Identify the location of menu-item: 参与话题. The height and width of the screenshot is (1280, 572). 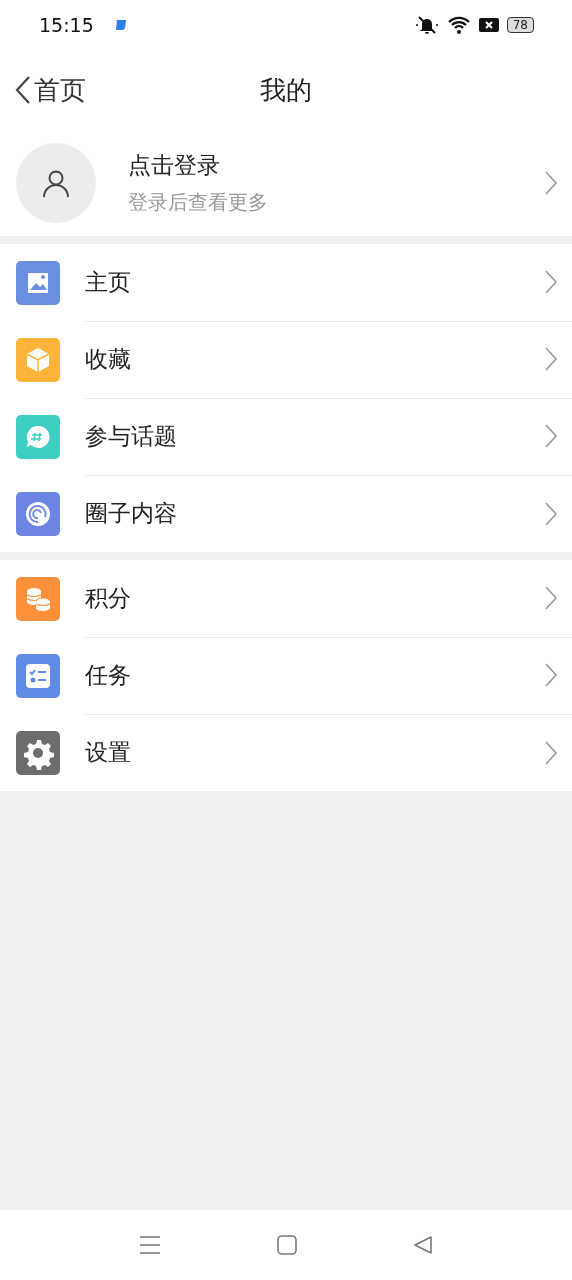
(286, 436).